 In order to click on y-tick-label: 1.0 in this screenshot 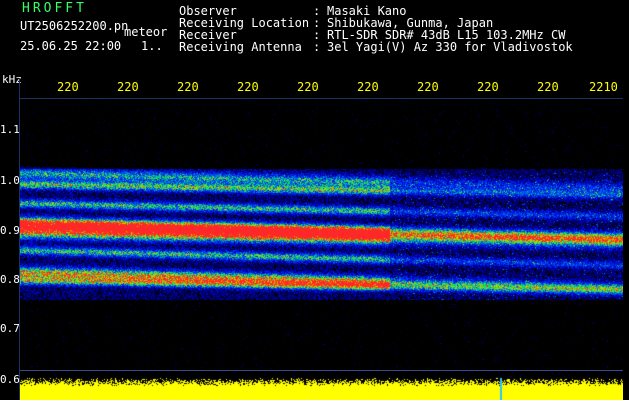, I will do `click(10, 180)`.